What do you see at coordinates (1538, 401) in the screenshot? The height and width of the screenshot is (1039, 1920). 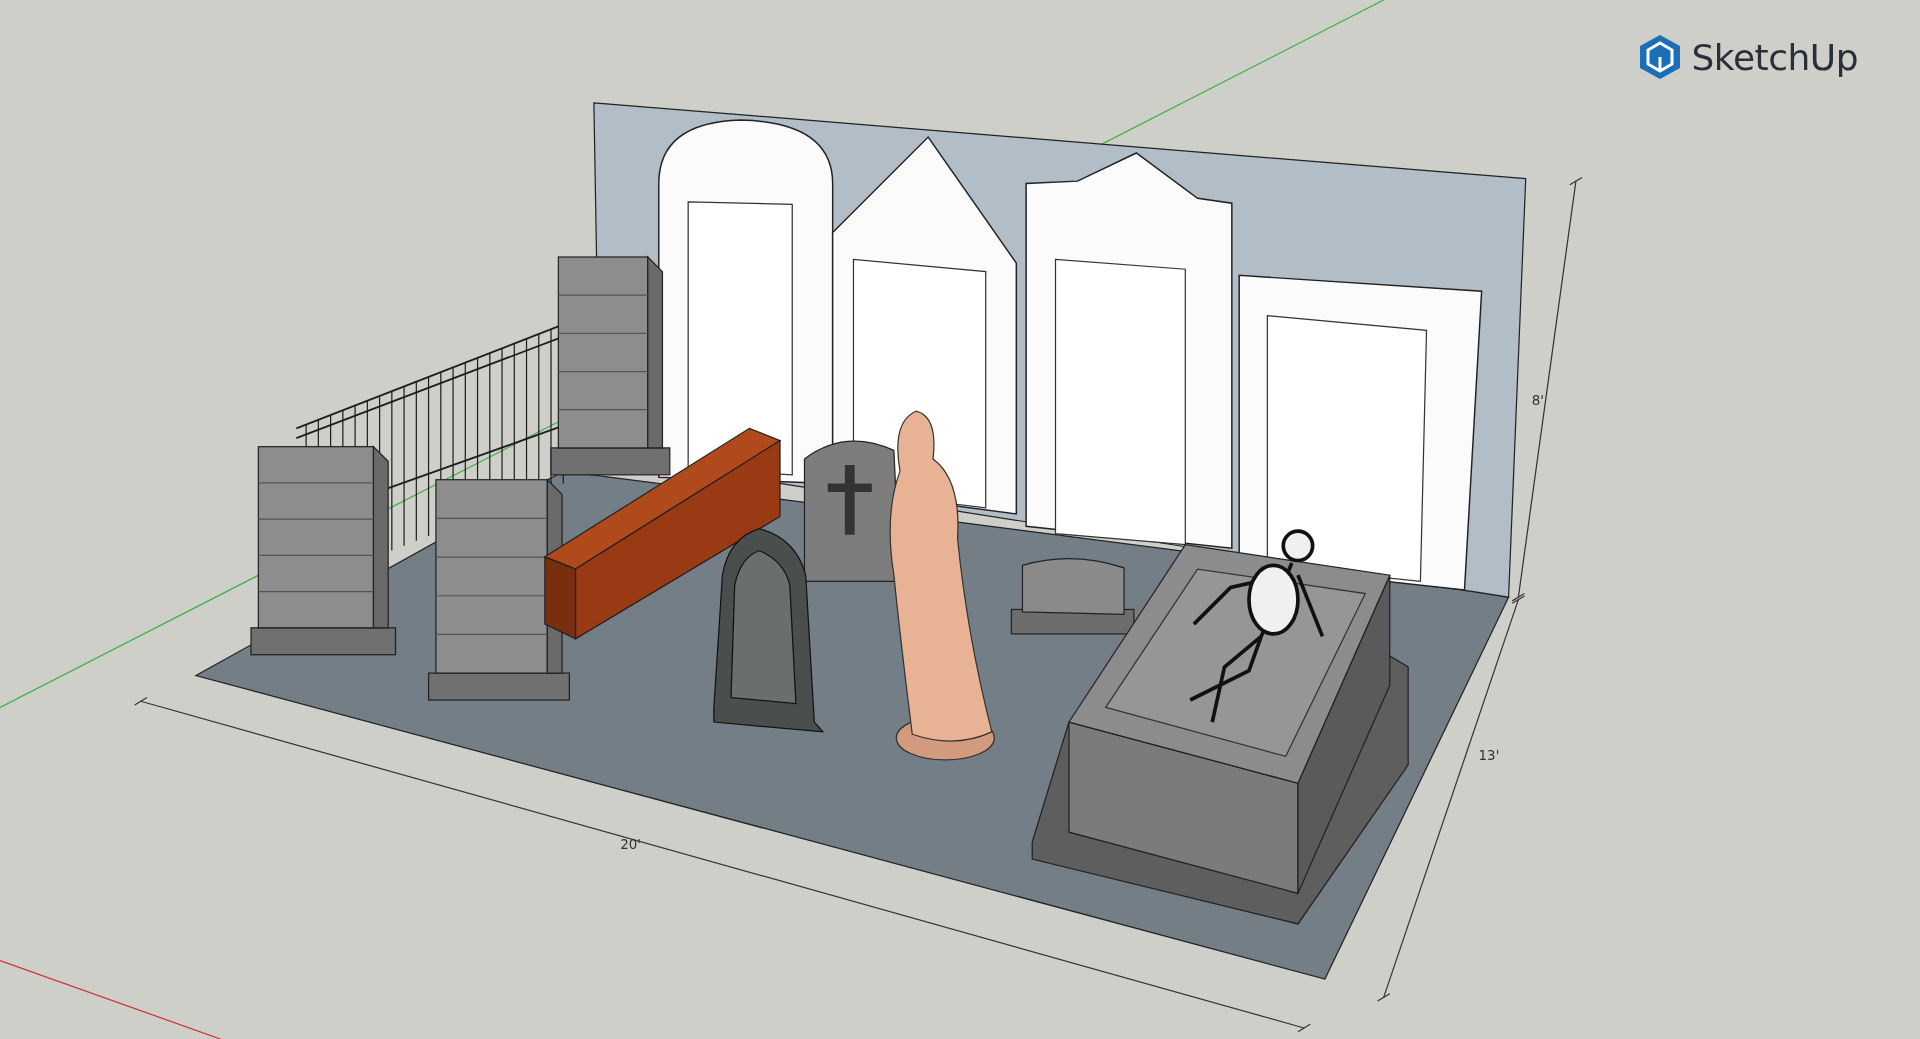 I see `dimension-label: 8'` at bounding box center [1538, 401].